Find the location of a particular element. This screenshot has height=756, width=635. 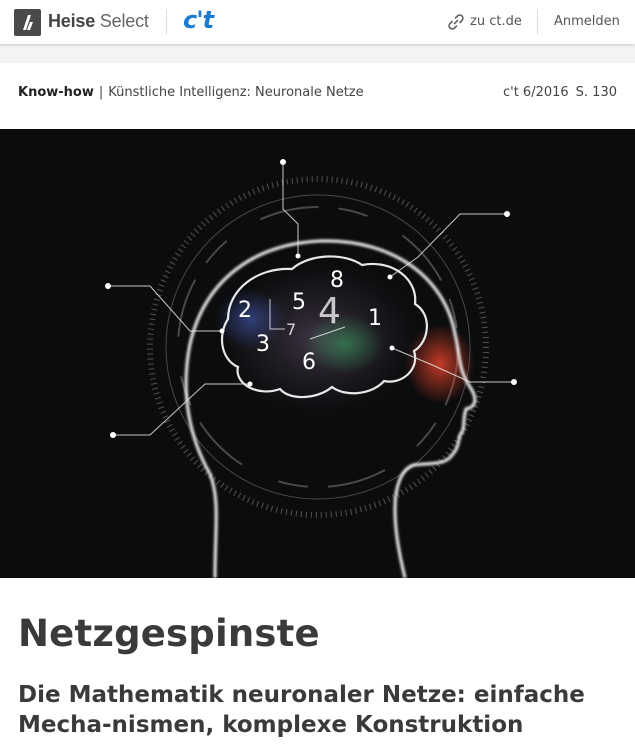

login-button: Anmelden is located at coordinates (587, 21).